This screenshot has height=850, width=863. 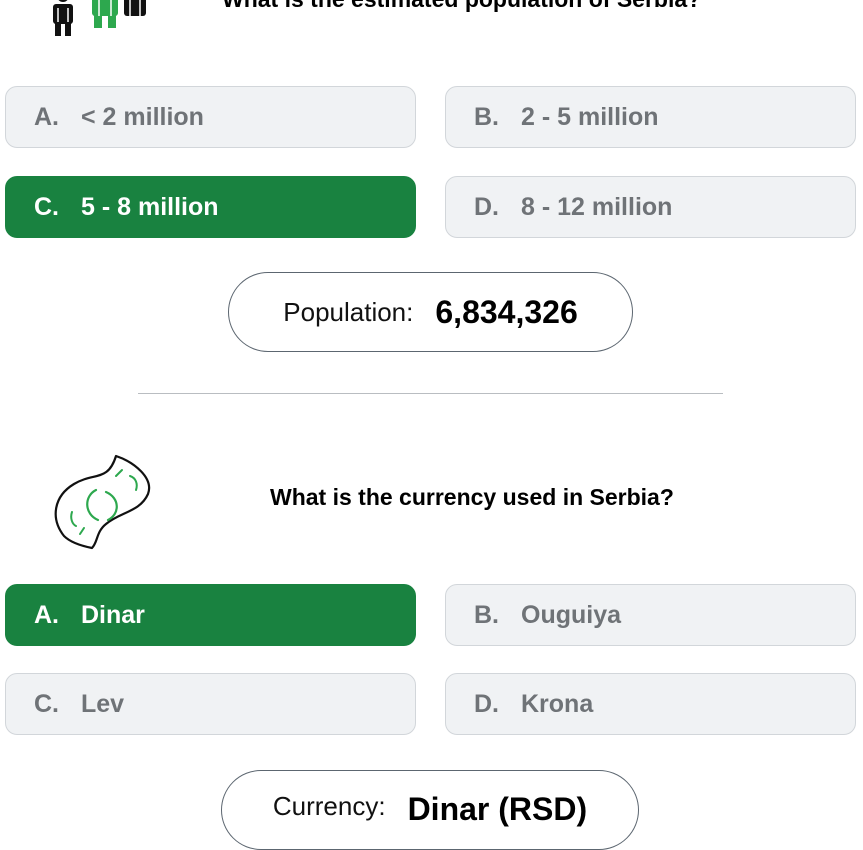 What do you see at coordinates (497, 809) in the screenshot?
I see `result-value: Dinar (RSD)` at bounding box center [497, 809].